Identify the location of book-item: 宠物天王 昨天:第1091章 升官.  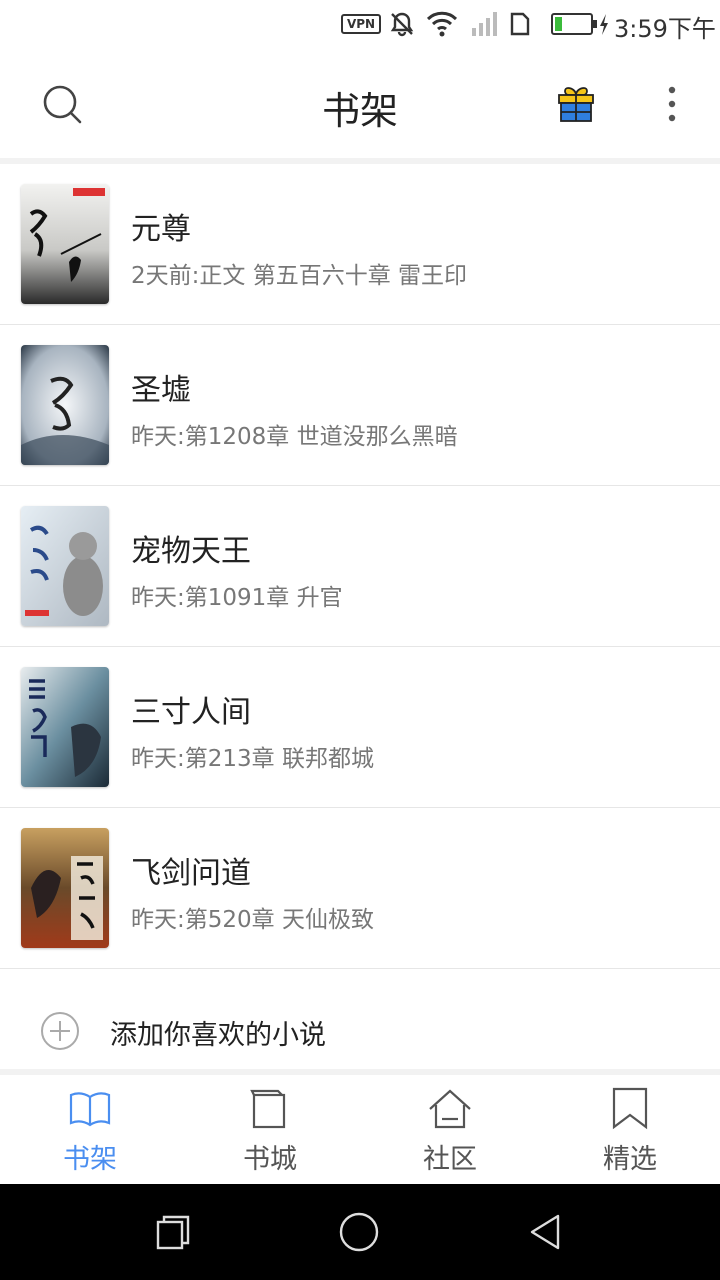
(360, 566).